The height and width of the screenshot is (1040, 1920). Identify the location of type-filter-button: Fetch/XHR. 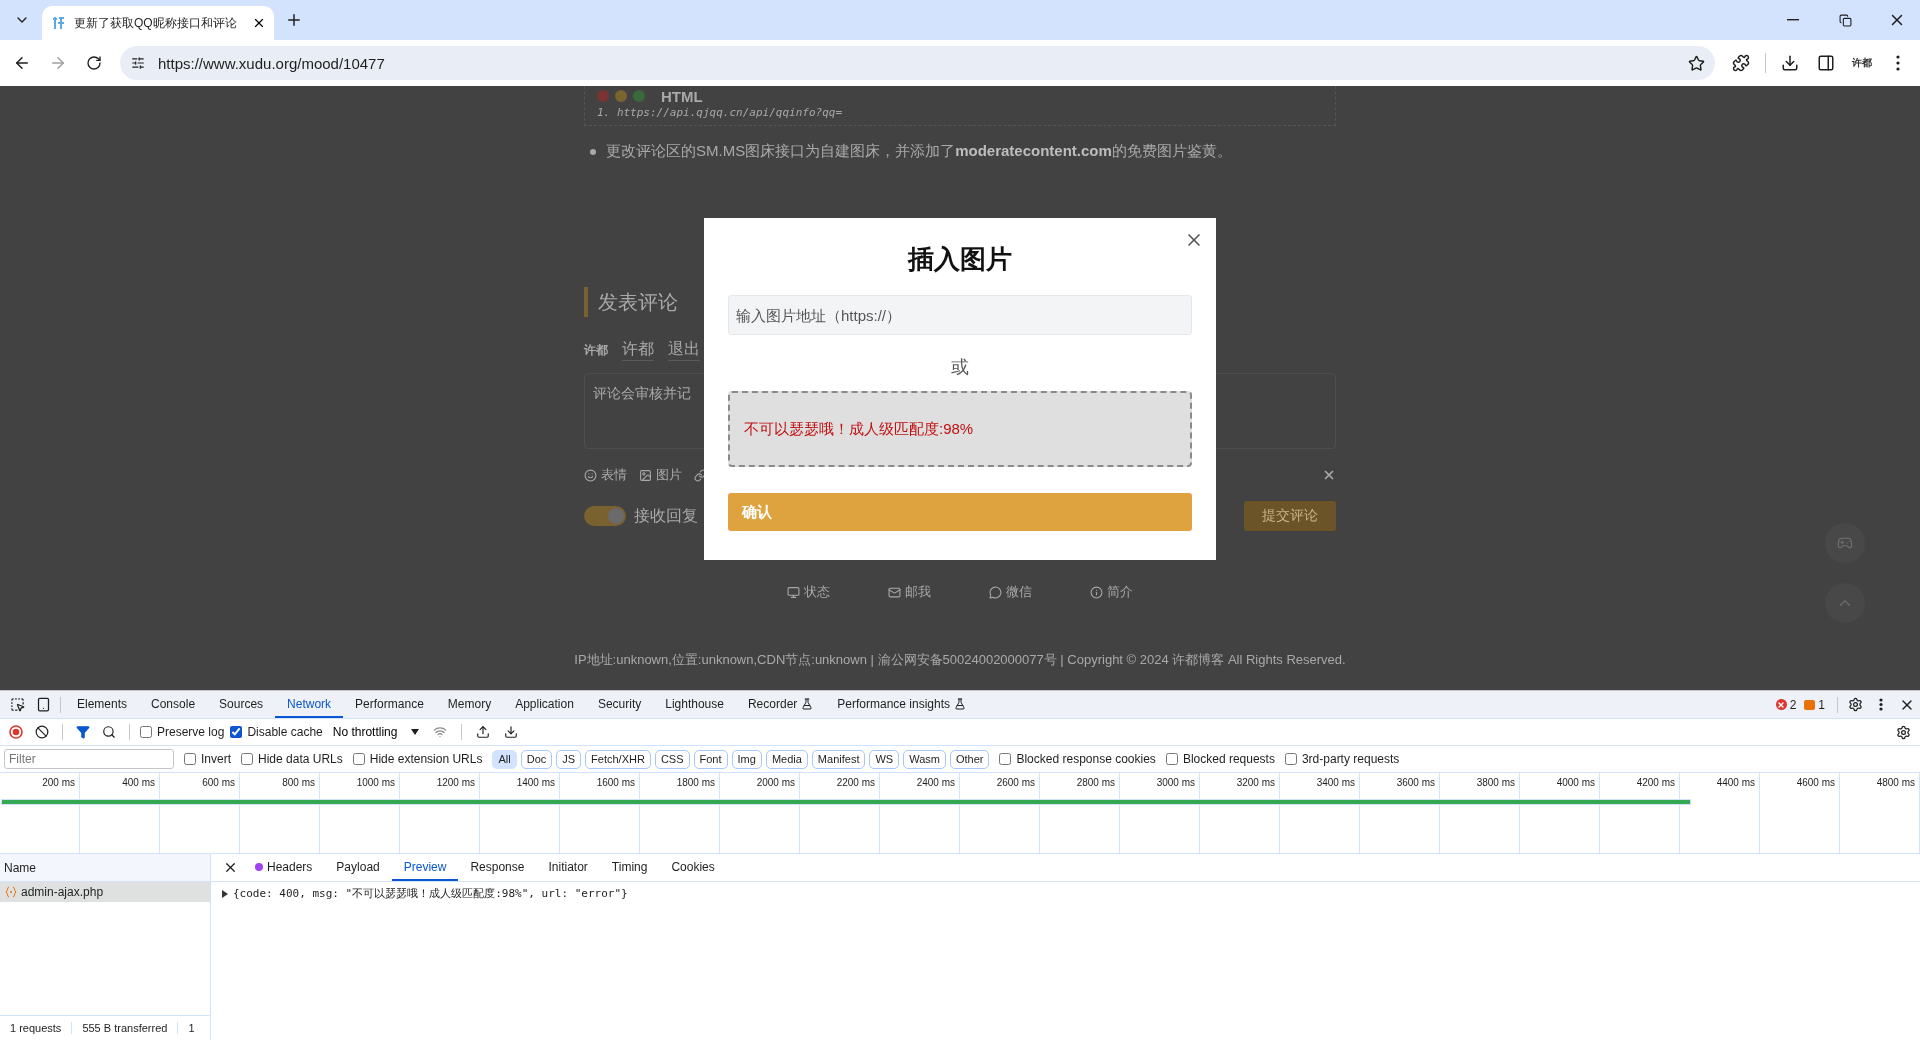
(618, 759).